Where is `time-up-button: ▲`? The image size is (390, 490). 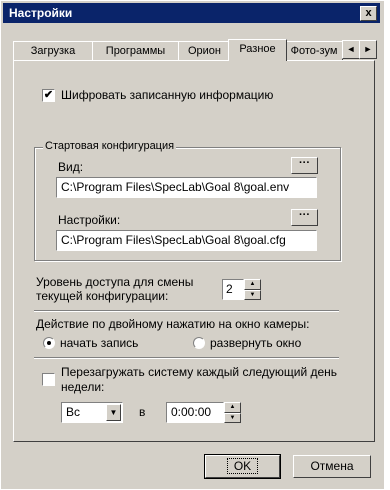 time-up-button: ▲ is located at coordinates (232, 407).